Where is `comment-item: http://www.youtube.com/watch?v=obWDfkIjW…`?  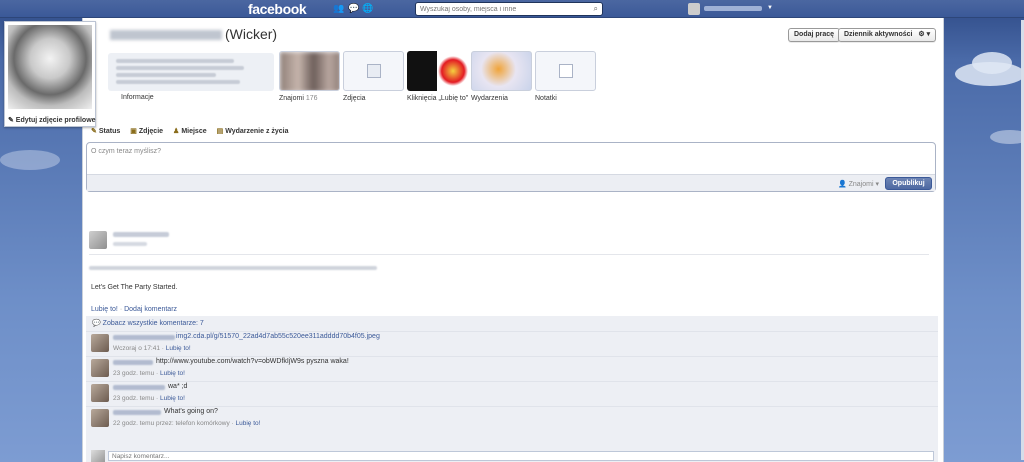
comment-item: http://www.youtube.com/watch?v=obWDfkIjW… is located at coordinates (512, 368).